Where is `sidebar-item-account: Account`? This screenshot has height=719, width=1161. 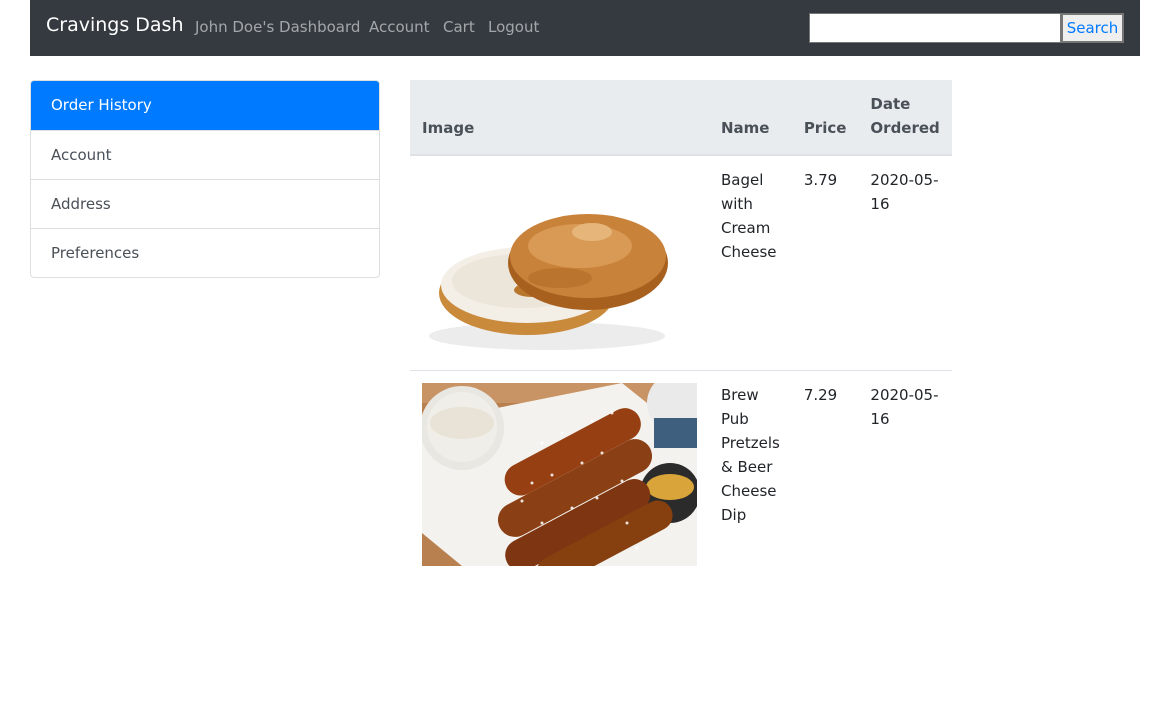
sidebar-item-account: Account is located at coordinates (205, 154).